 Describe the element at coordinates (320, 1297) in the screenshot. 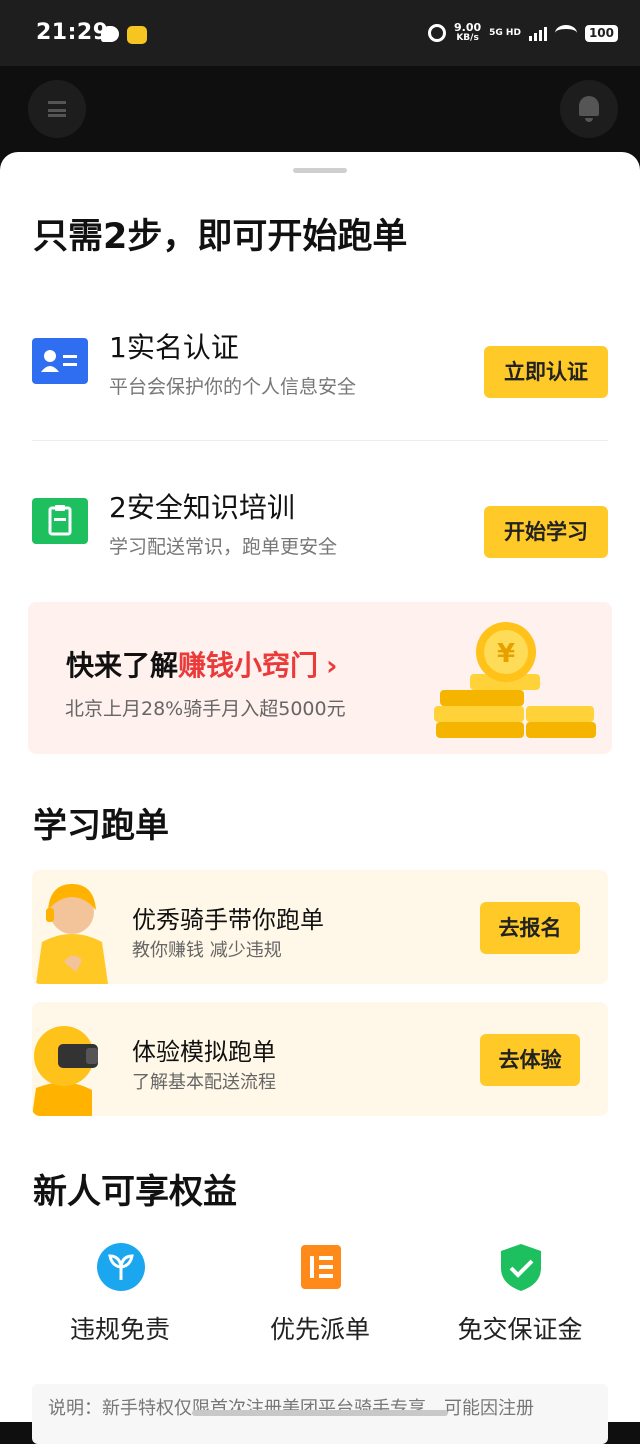

I see `benefit-priority-dispatch: 优先派单` at that location.